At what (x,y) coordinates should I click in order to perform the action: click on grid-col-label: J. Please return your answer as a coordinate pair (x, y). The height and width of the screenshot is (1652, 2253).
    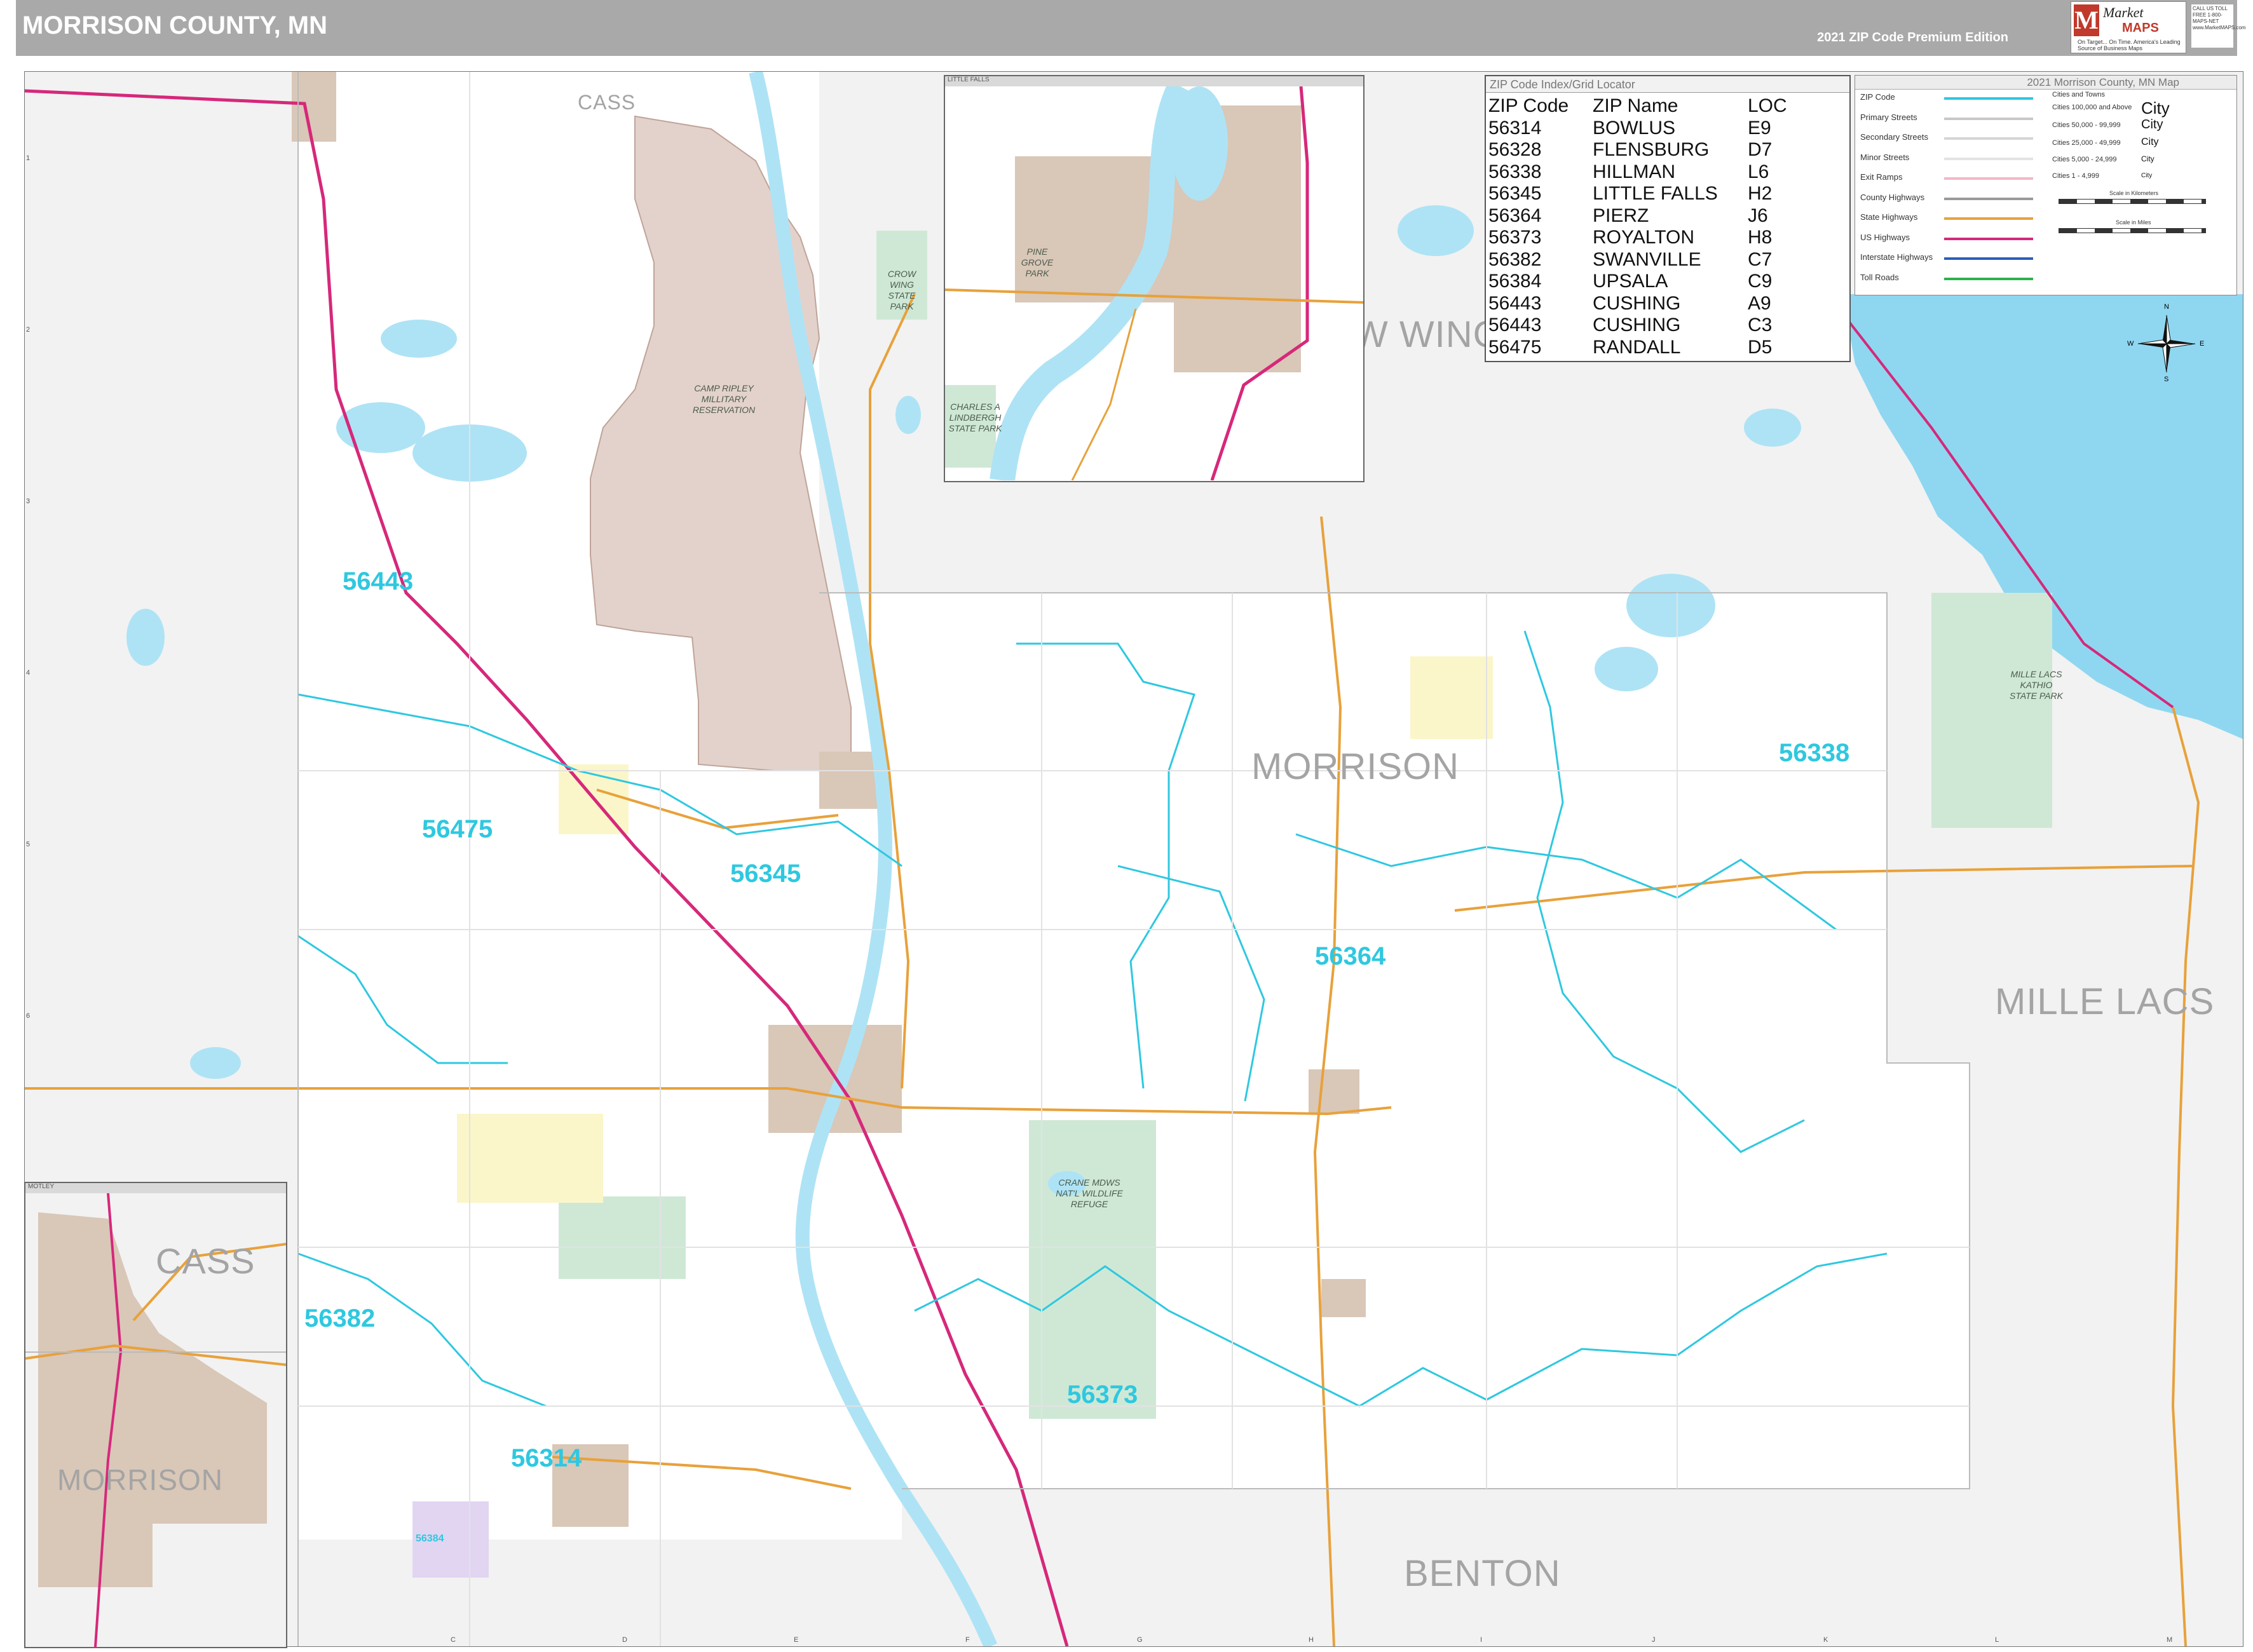
    Looking at the image, I should click on (1654, 1640).